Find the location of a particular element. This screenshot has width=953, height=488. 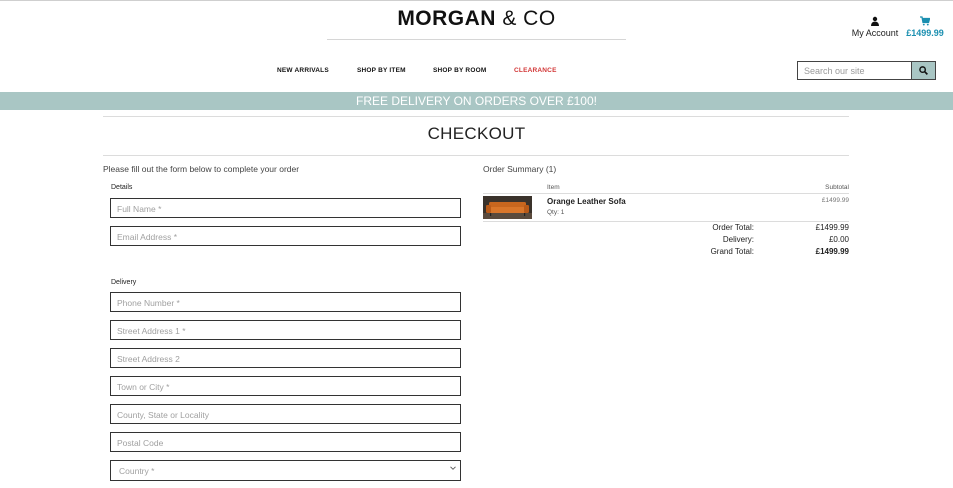

street-address-2-field is located at coordinates (285, 358).